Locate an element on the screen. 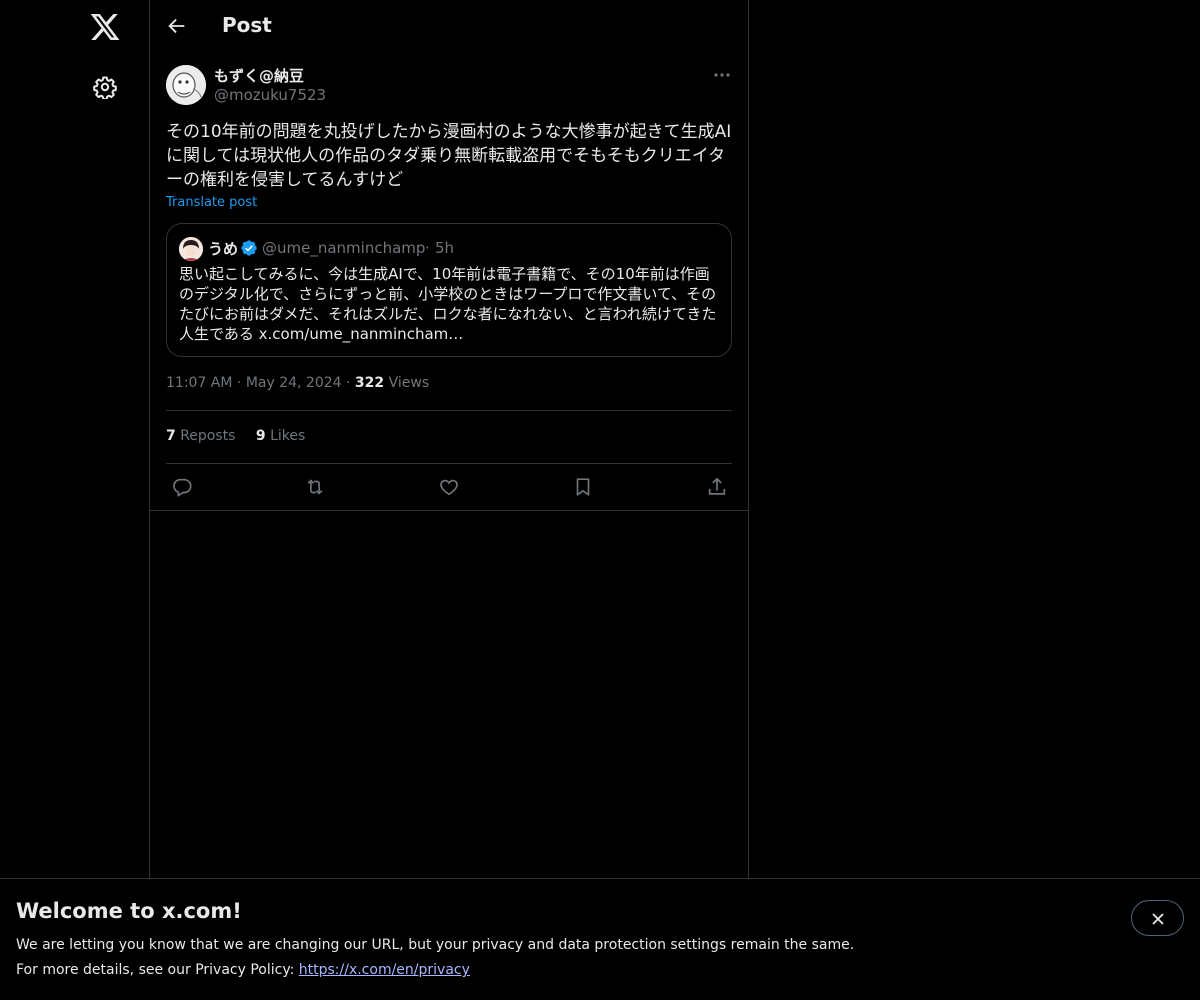  post-meta: 11:07 AM · May 24, 2024 · 322 Views is located at coordinates (297, 383).